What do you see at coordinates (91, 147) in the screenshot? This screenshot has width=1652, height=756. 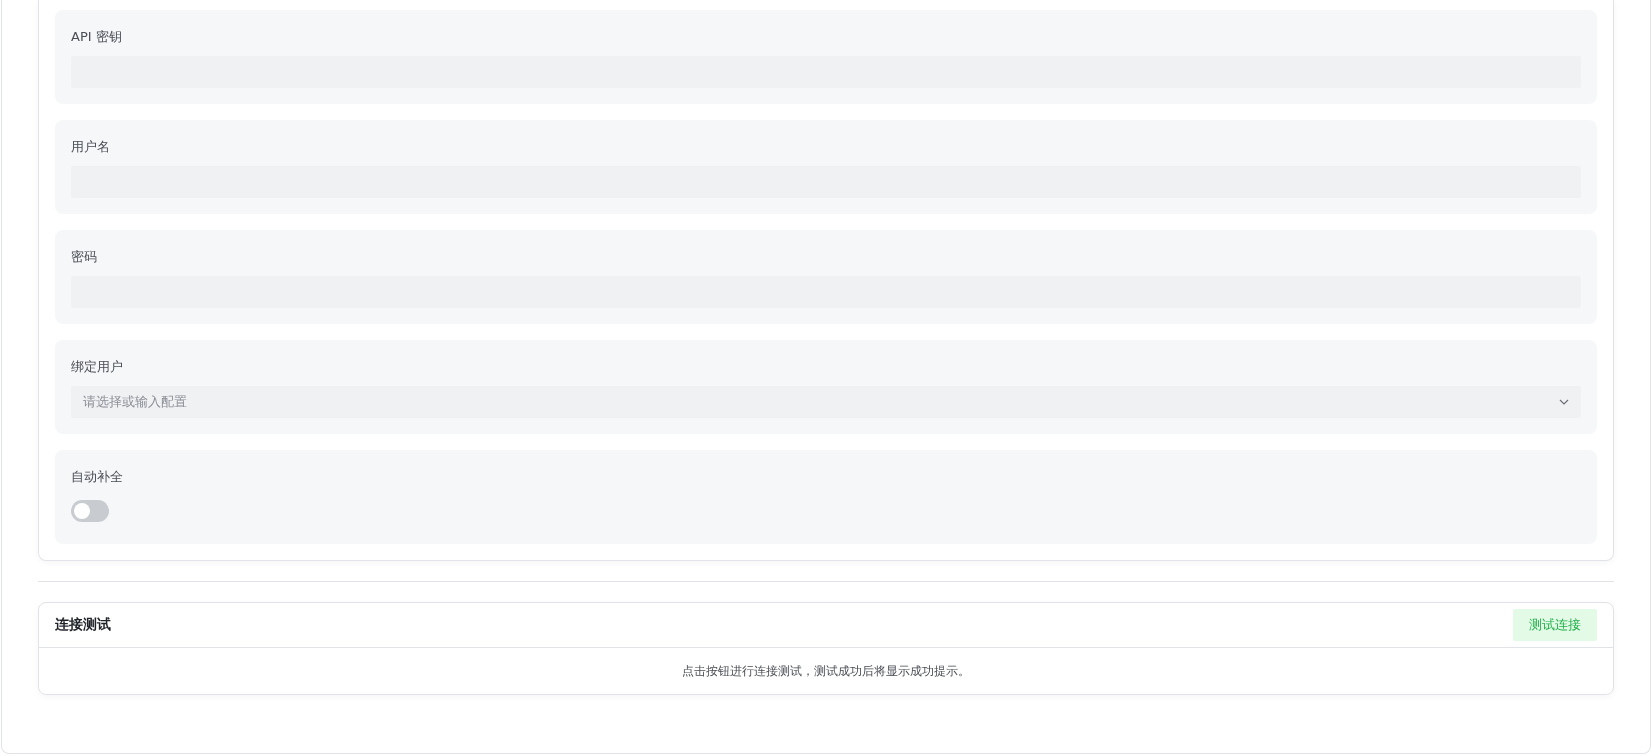 I see `field-label: 用户名` at bounding box center [91, 147].